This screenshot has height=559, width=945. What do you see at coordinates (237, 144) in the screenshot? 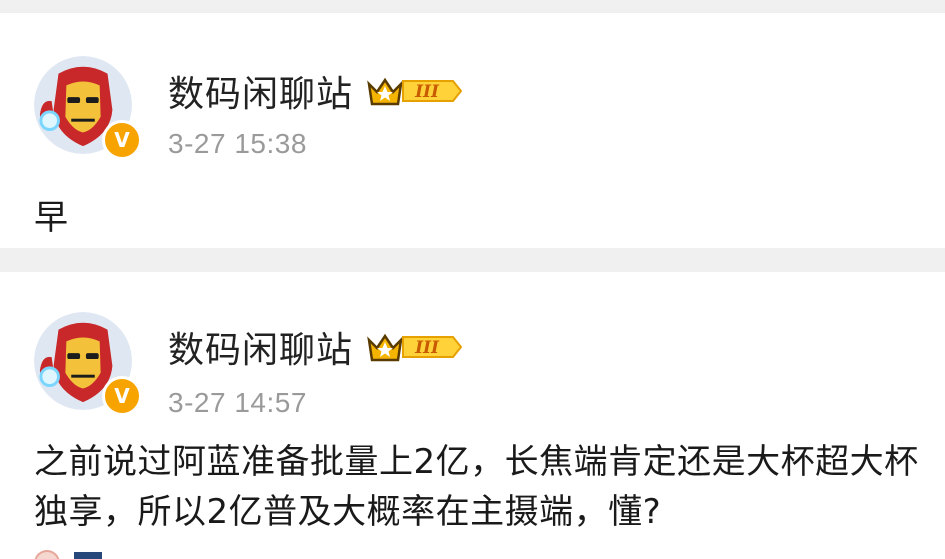
I see `post-timestamp: 3-27 15:38` at bounding box center [237, 144].